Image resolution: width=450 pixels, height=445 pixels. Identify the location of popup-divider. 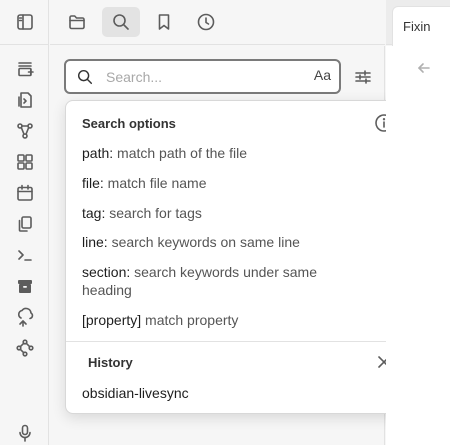
(236, 341).